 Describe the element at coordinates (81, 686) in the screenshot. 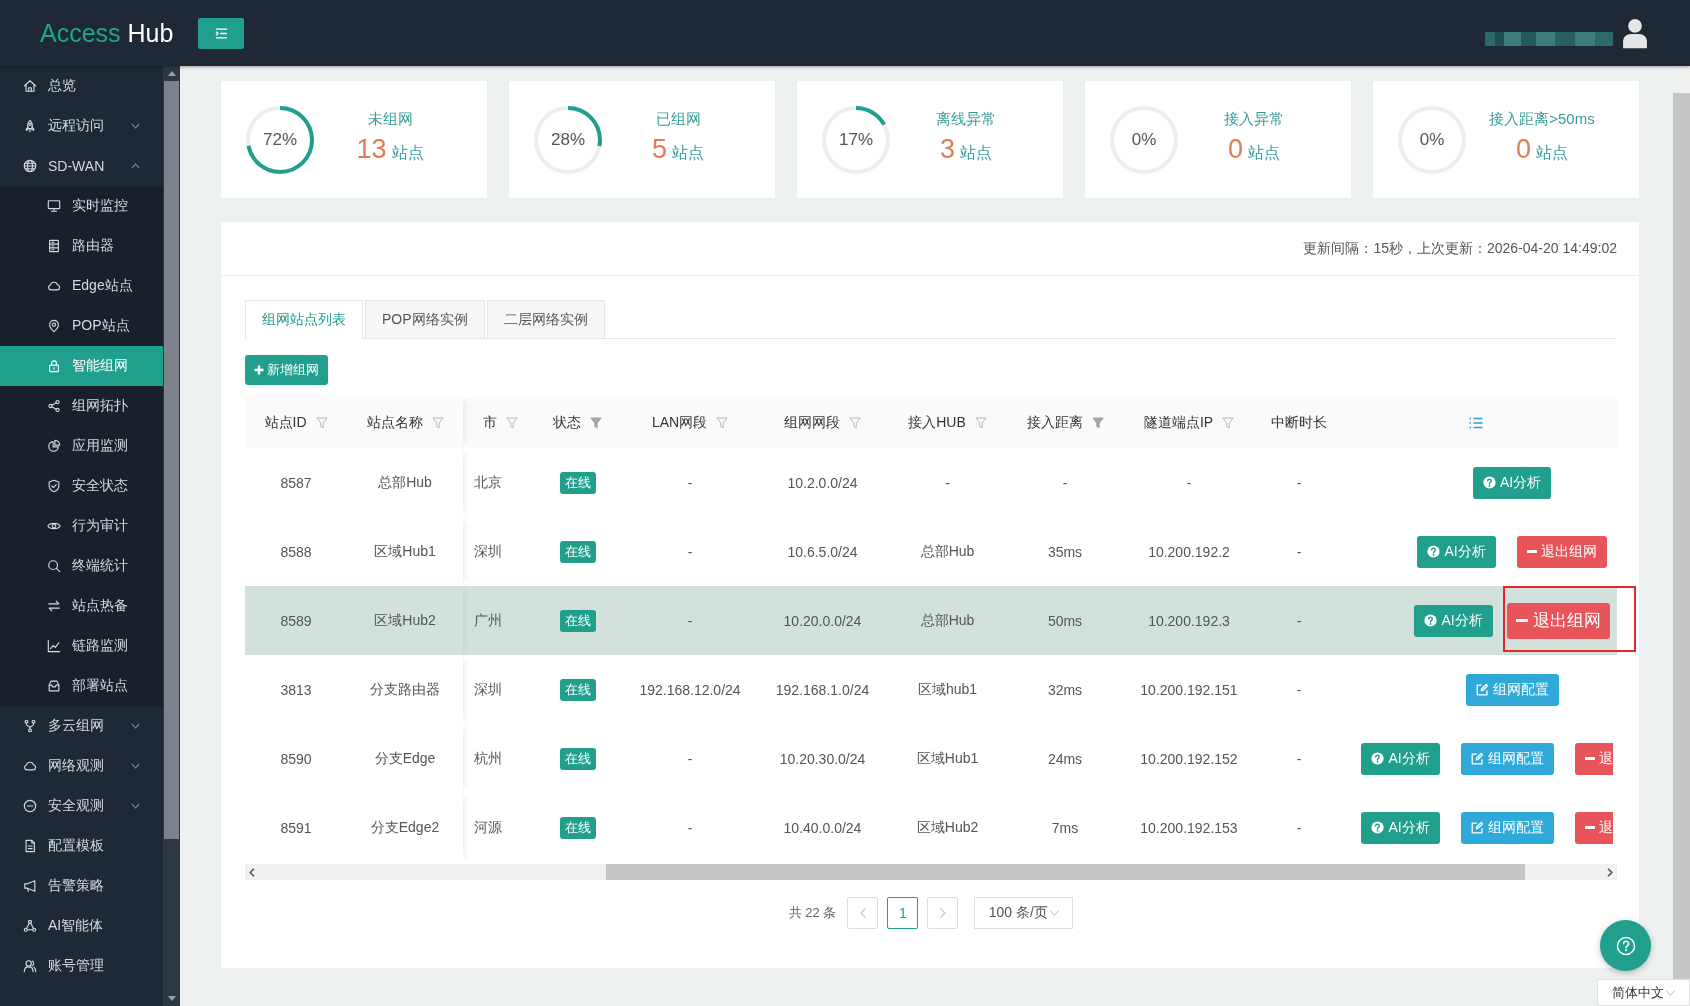

I see `sidebar-item: 部署站点` at that location.